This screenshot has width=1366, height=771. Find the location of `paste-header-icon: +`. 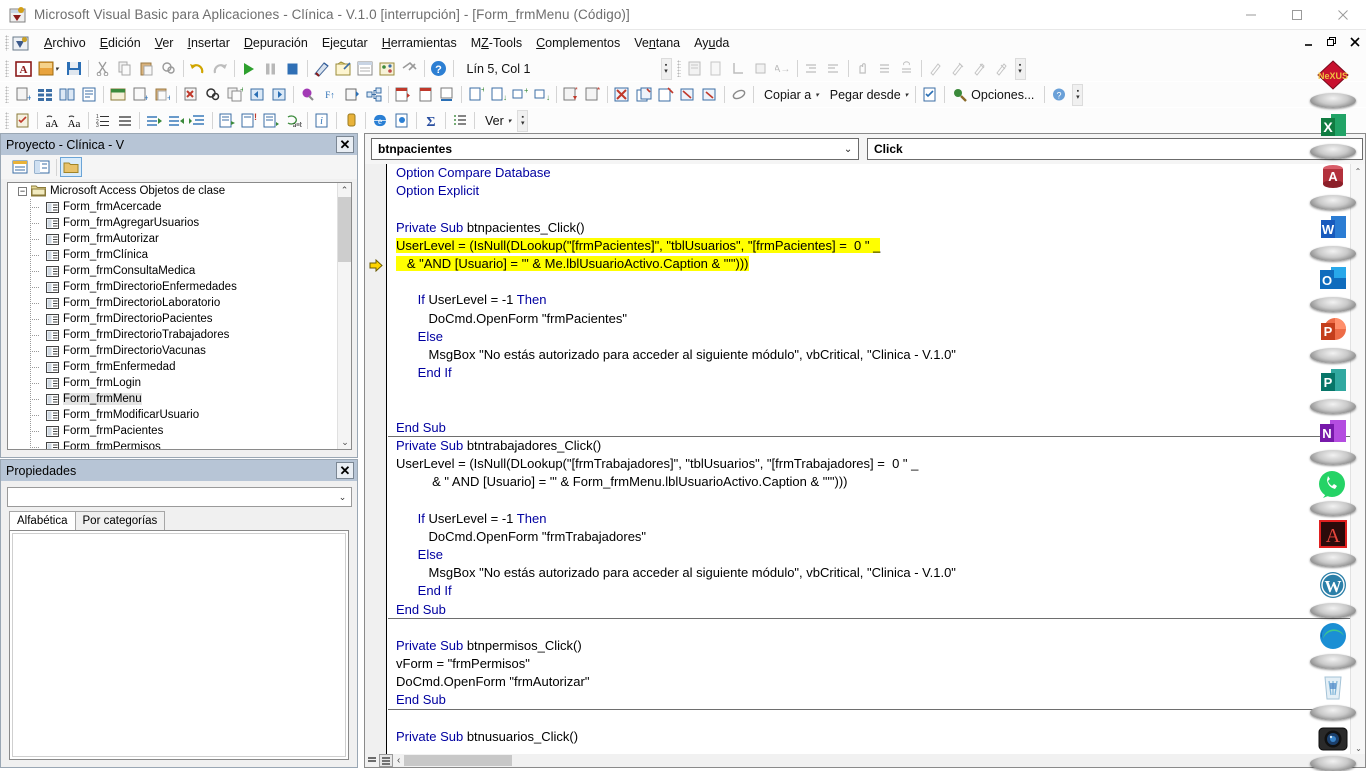

paste-header-icon: + is located at coordinates (162, 94).